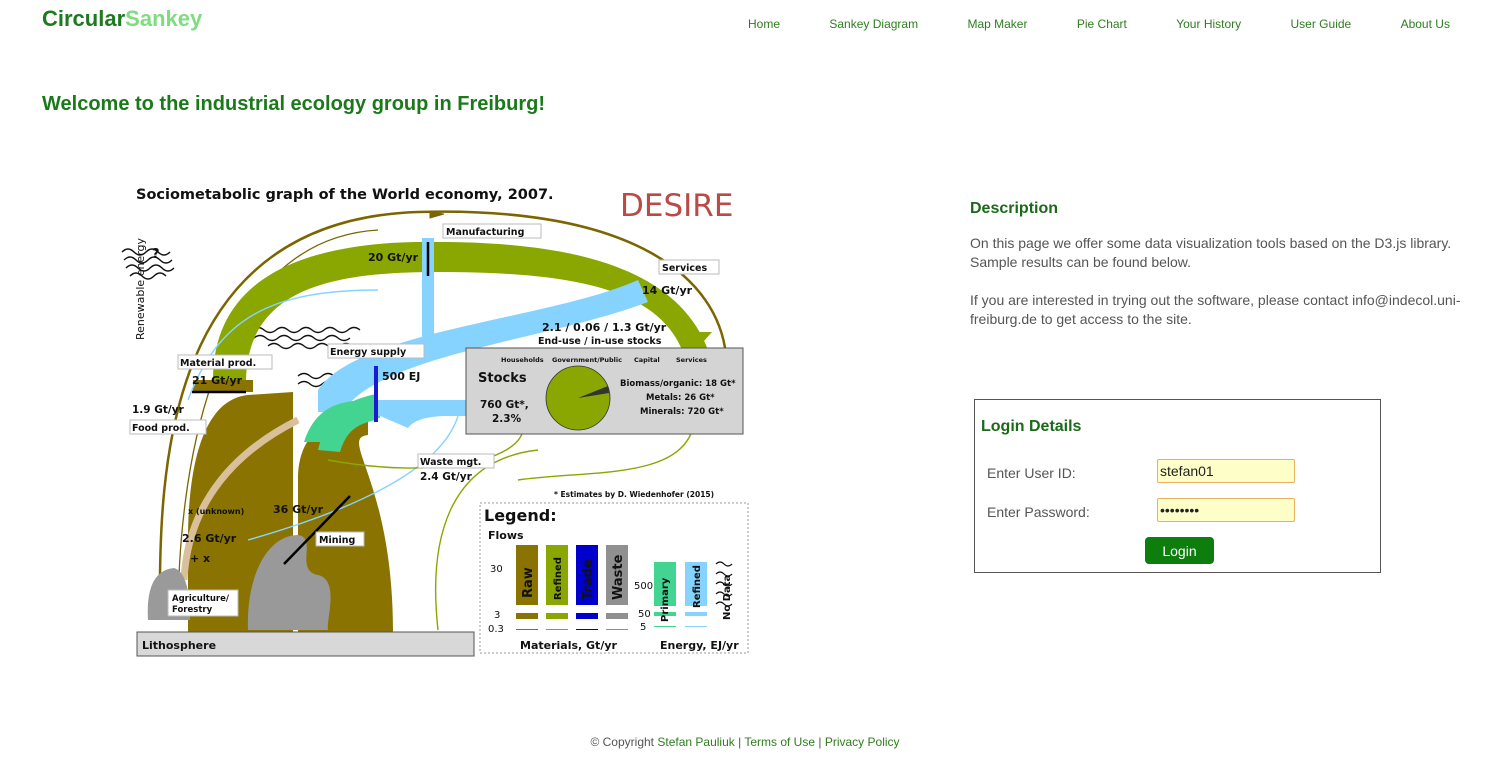 This screenshot has height=772, width=1490. Describe the element at coordinates (496, 569) in the screenshot. I see `material-tick-30: 30` at that location.